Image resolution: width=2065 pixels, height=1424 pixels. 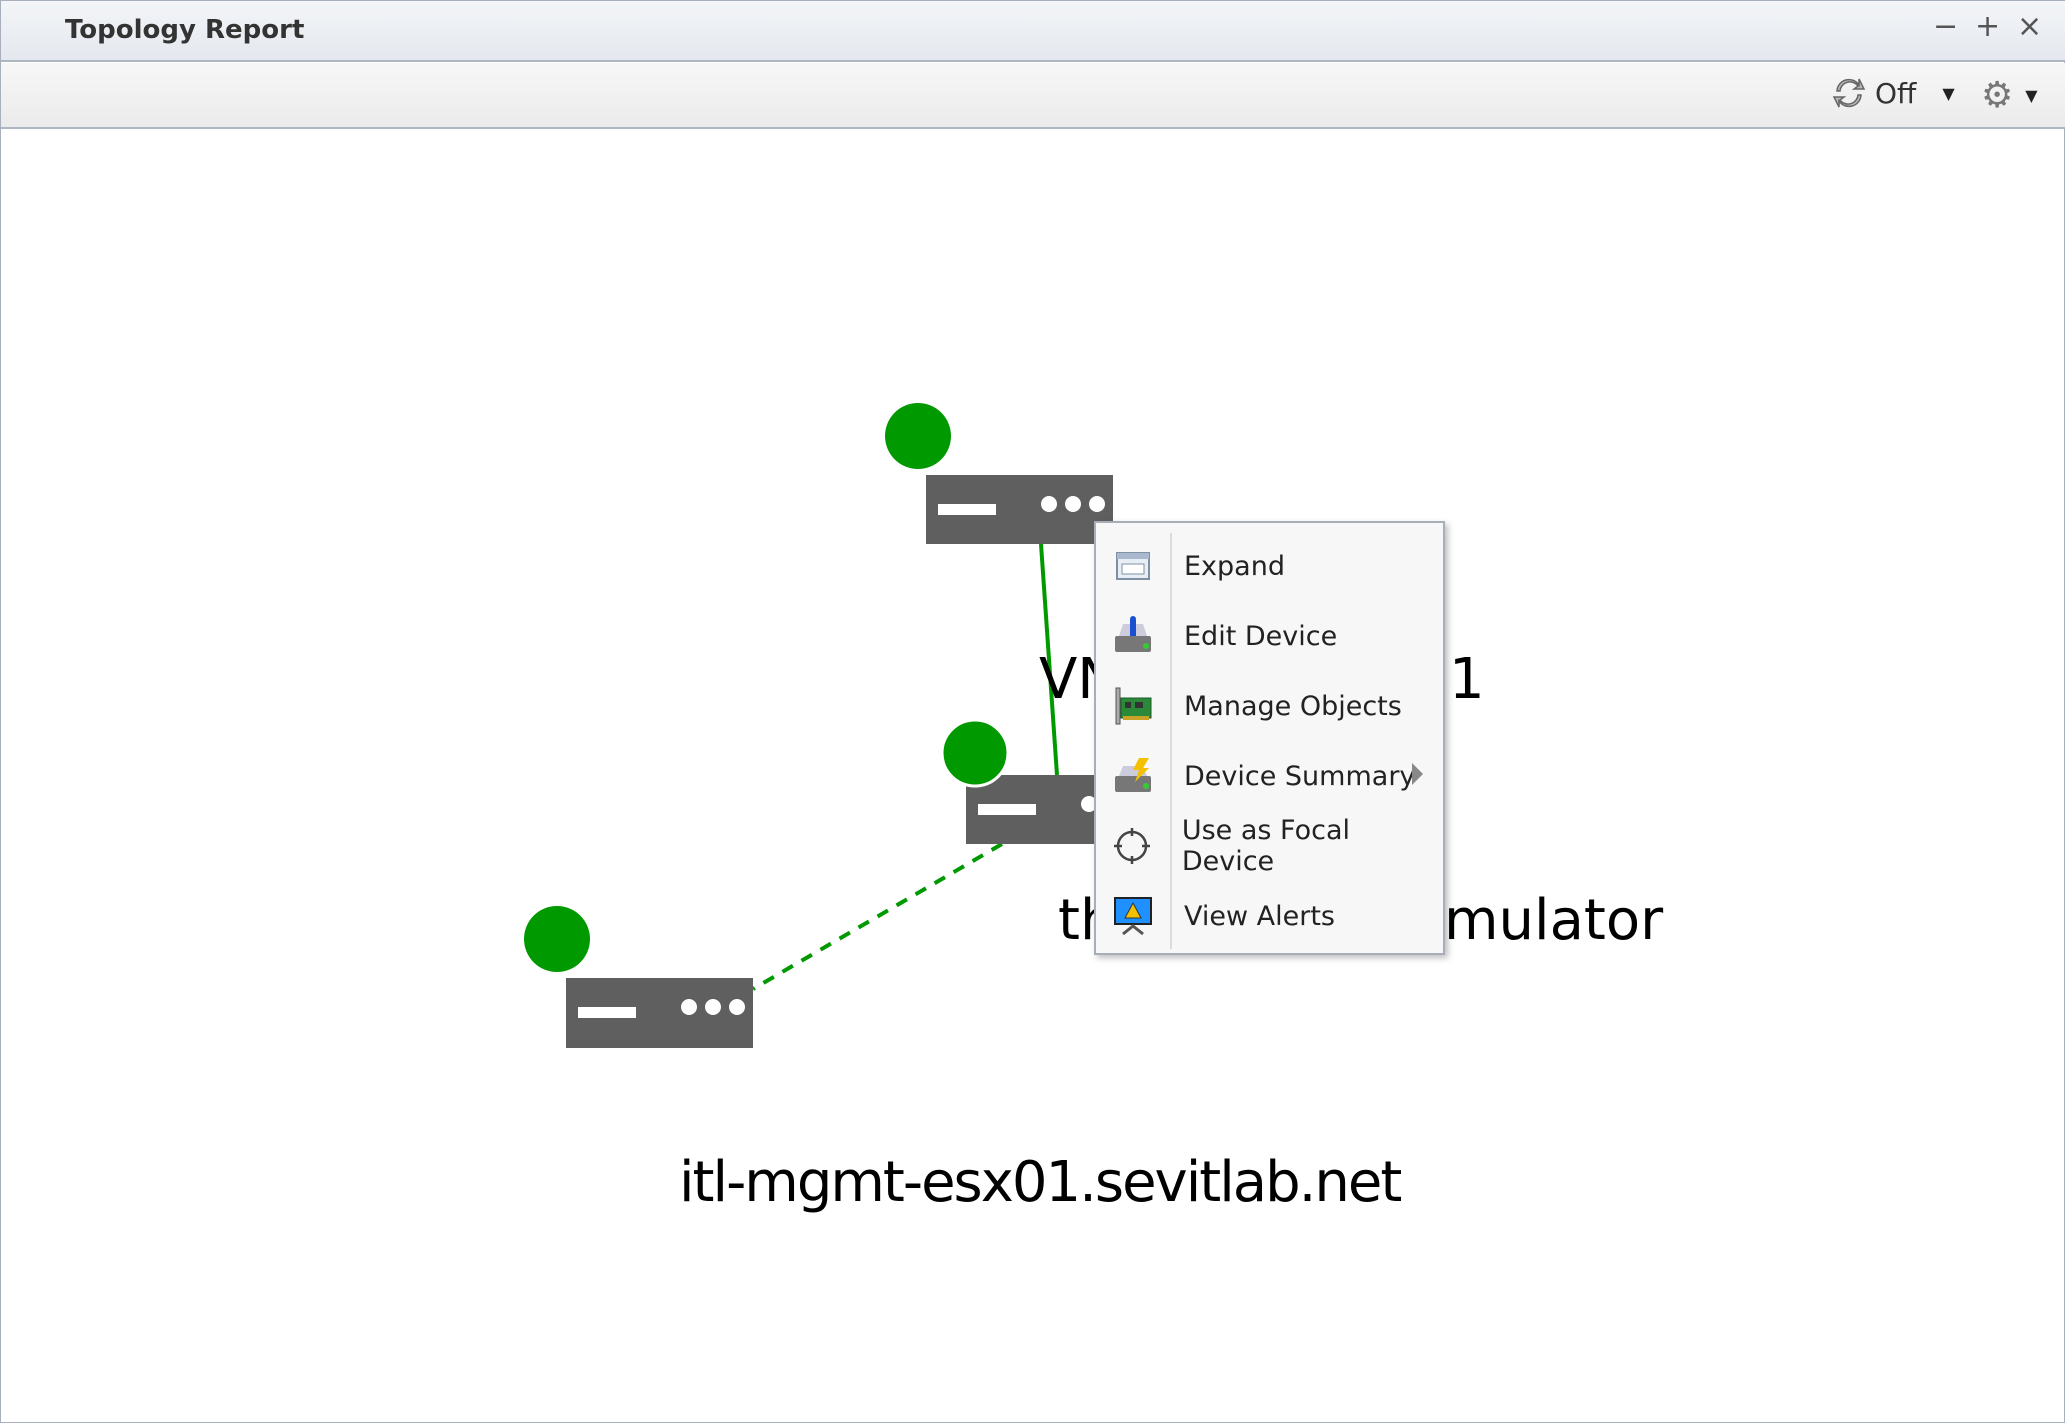 I want to click on menu-item-expand: Expand, so click(x=1269, y=566).